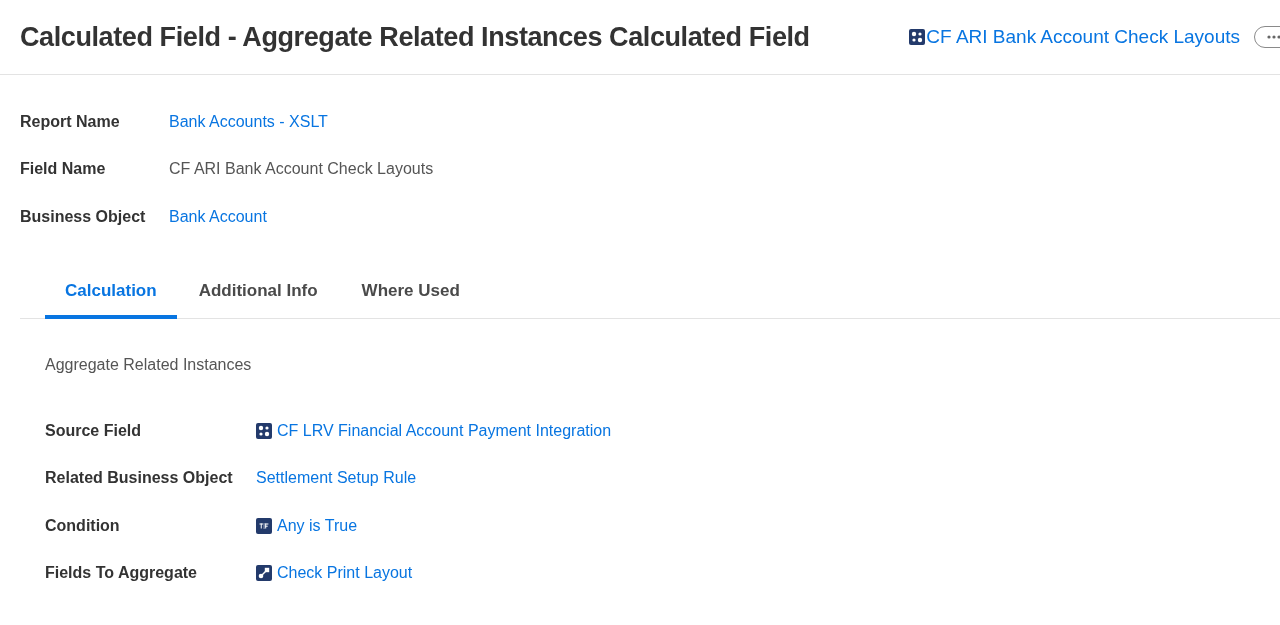 The width and height of the screenshot is (1280, 625). What do you see at coordinates (148, 364) in the screenshot?
I see `section-heading: Aggregate Related Instances` at bounding box center [148, 364].